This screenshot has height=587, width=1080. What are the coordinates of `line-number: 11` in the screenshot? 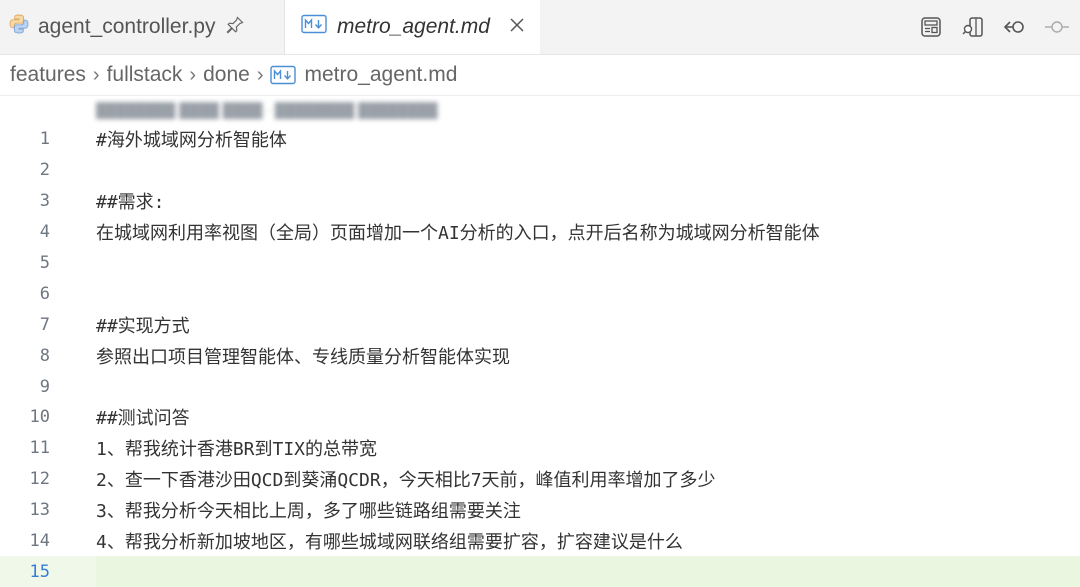 It's located at (39, 448).